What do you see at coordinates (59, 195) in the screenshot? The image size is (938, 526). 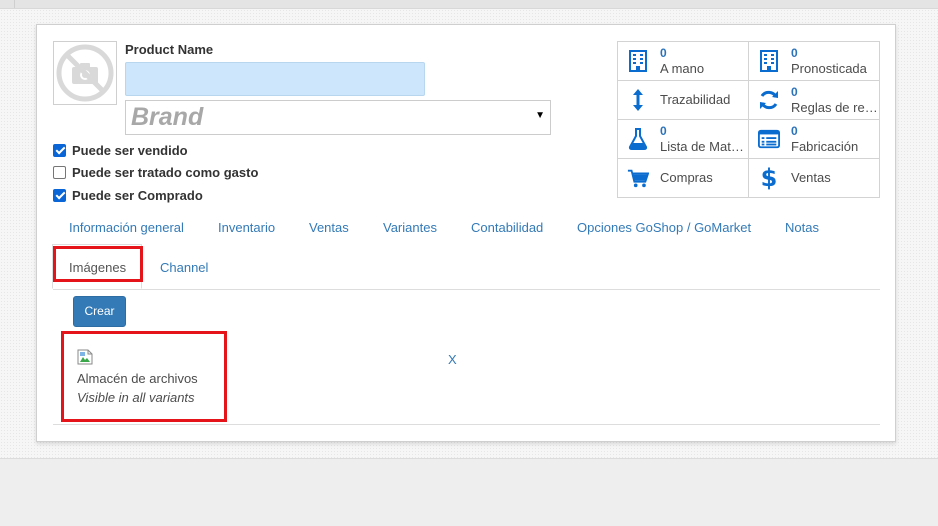 I see `checkbox-purchase-ok-box` at bounding box center [59, 195].